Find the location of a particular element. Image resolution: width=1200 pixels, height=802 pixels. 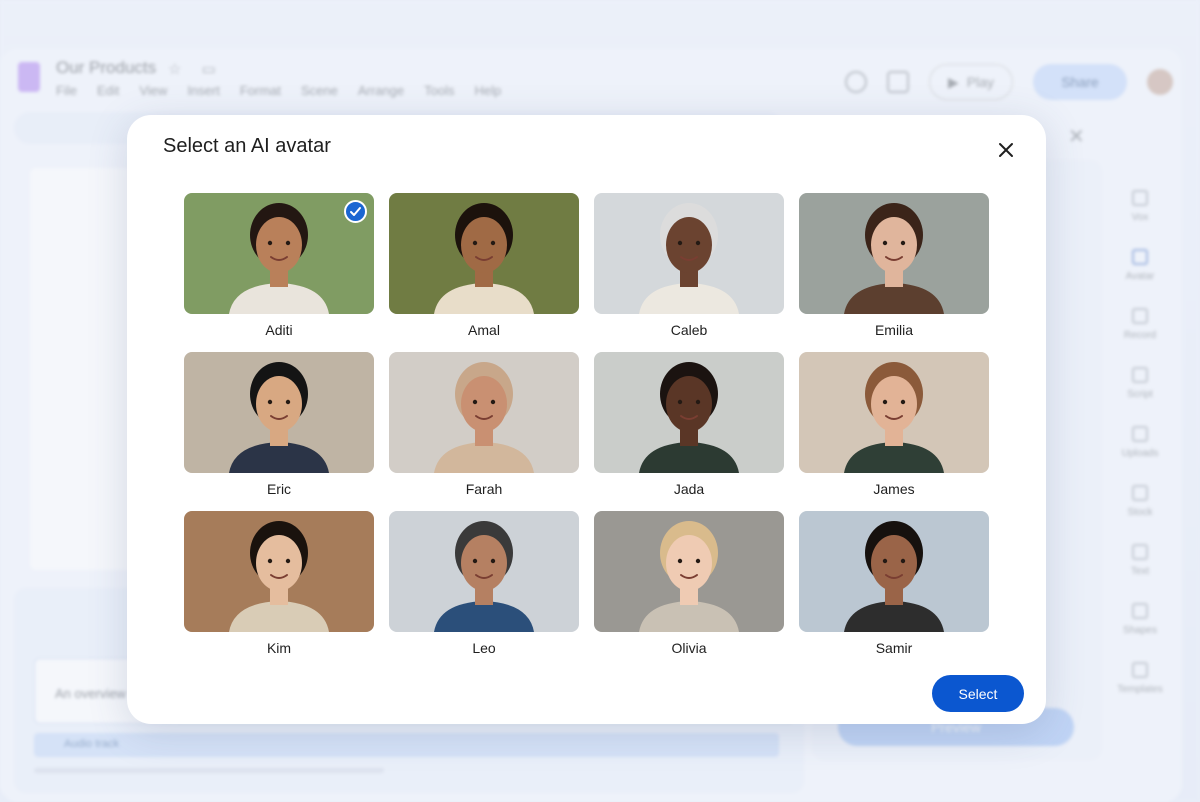

avatar-option-leo: Leo is located at coordinates (484, 583).